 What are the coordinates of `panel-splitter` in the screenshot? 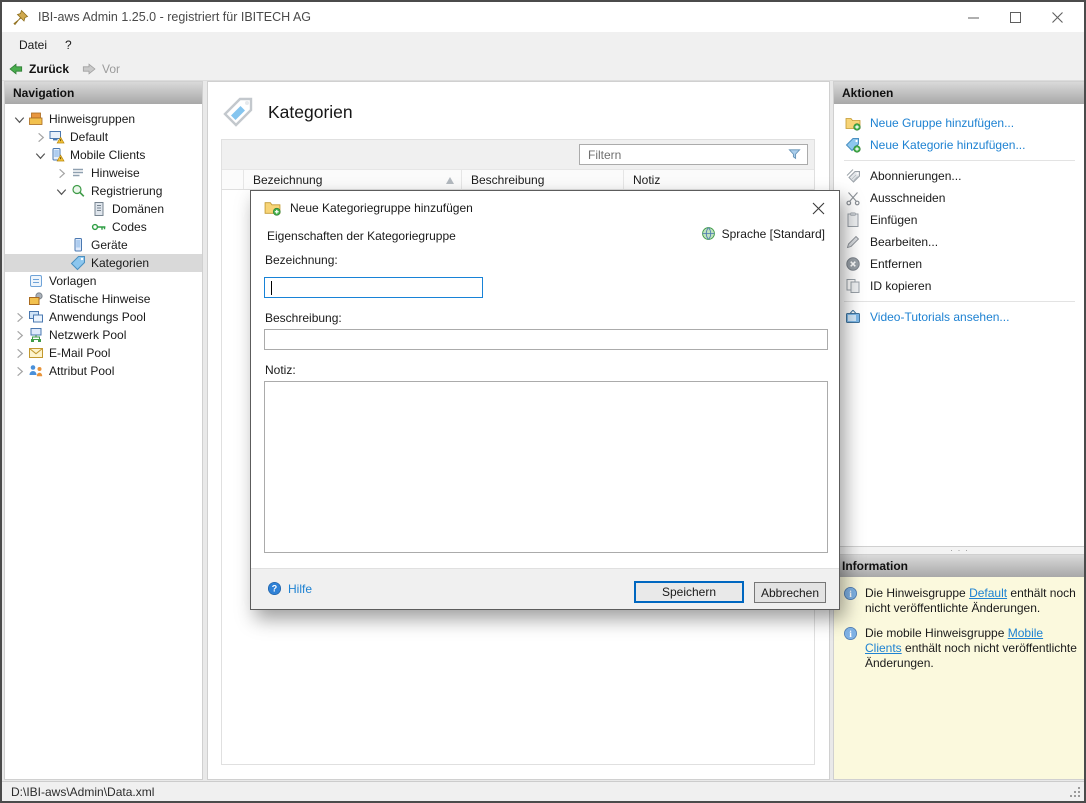 It's located at (958, 550).